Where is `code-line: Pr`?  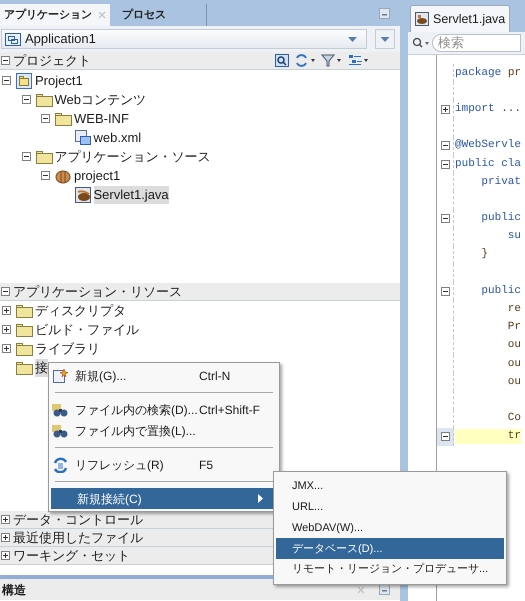
code-line: Pr is located at coordinates (514, 328).